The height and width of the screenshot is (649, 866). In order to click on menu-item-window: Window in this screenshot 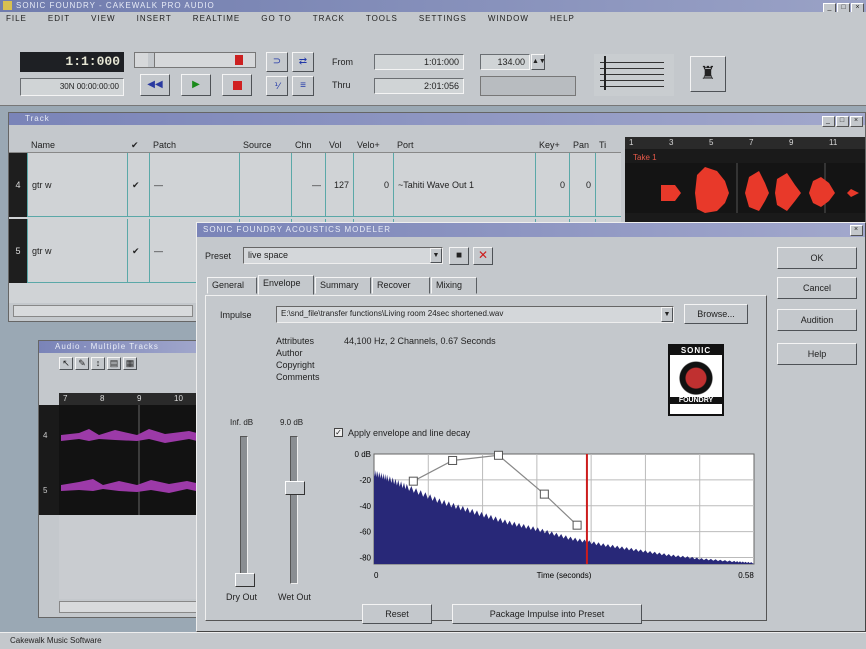, I will do `click(508, 18)`.